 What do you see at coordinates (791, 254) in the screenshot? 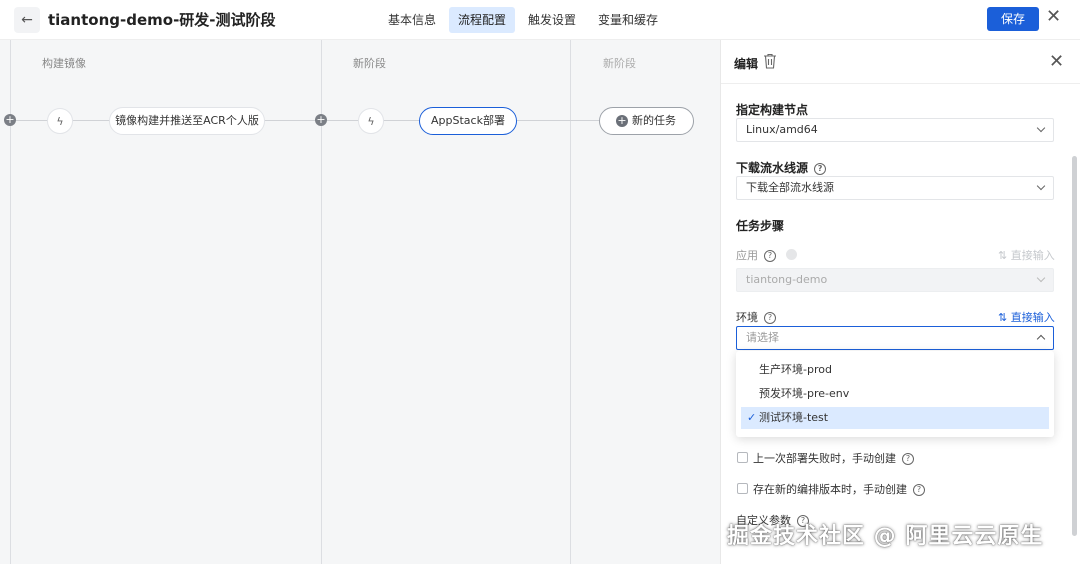
I see `loading-icon` at bounding box center [791, 254].